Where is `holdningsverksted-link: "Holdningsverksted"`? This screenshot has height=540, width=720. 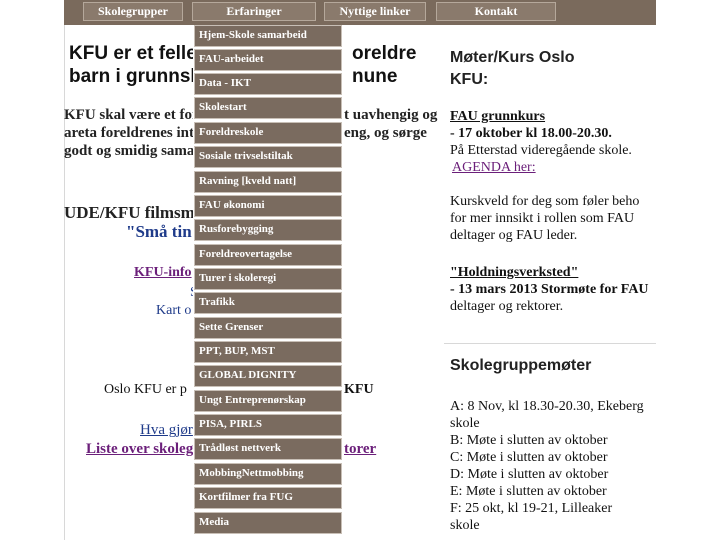 holdningsverksted-link: "Holdningsverksted" is located at coordinates (514, 272).